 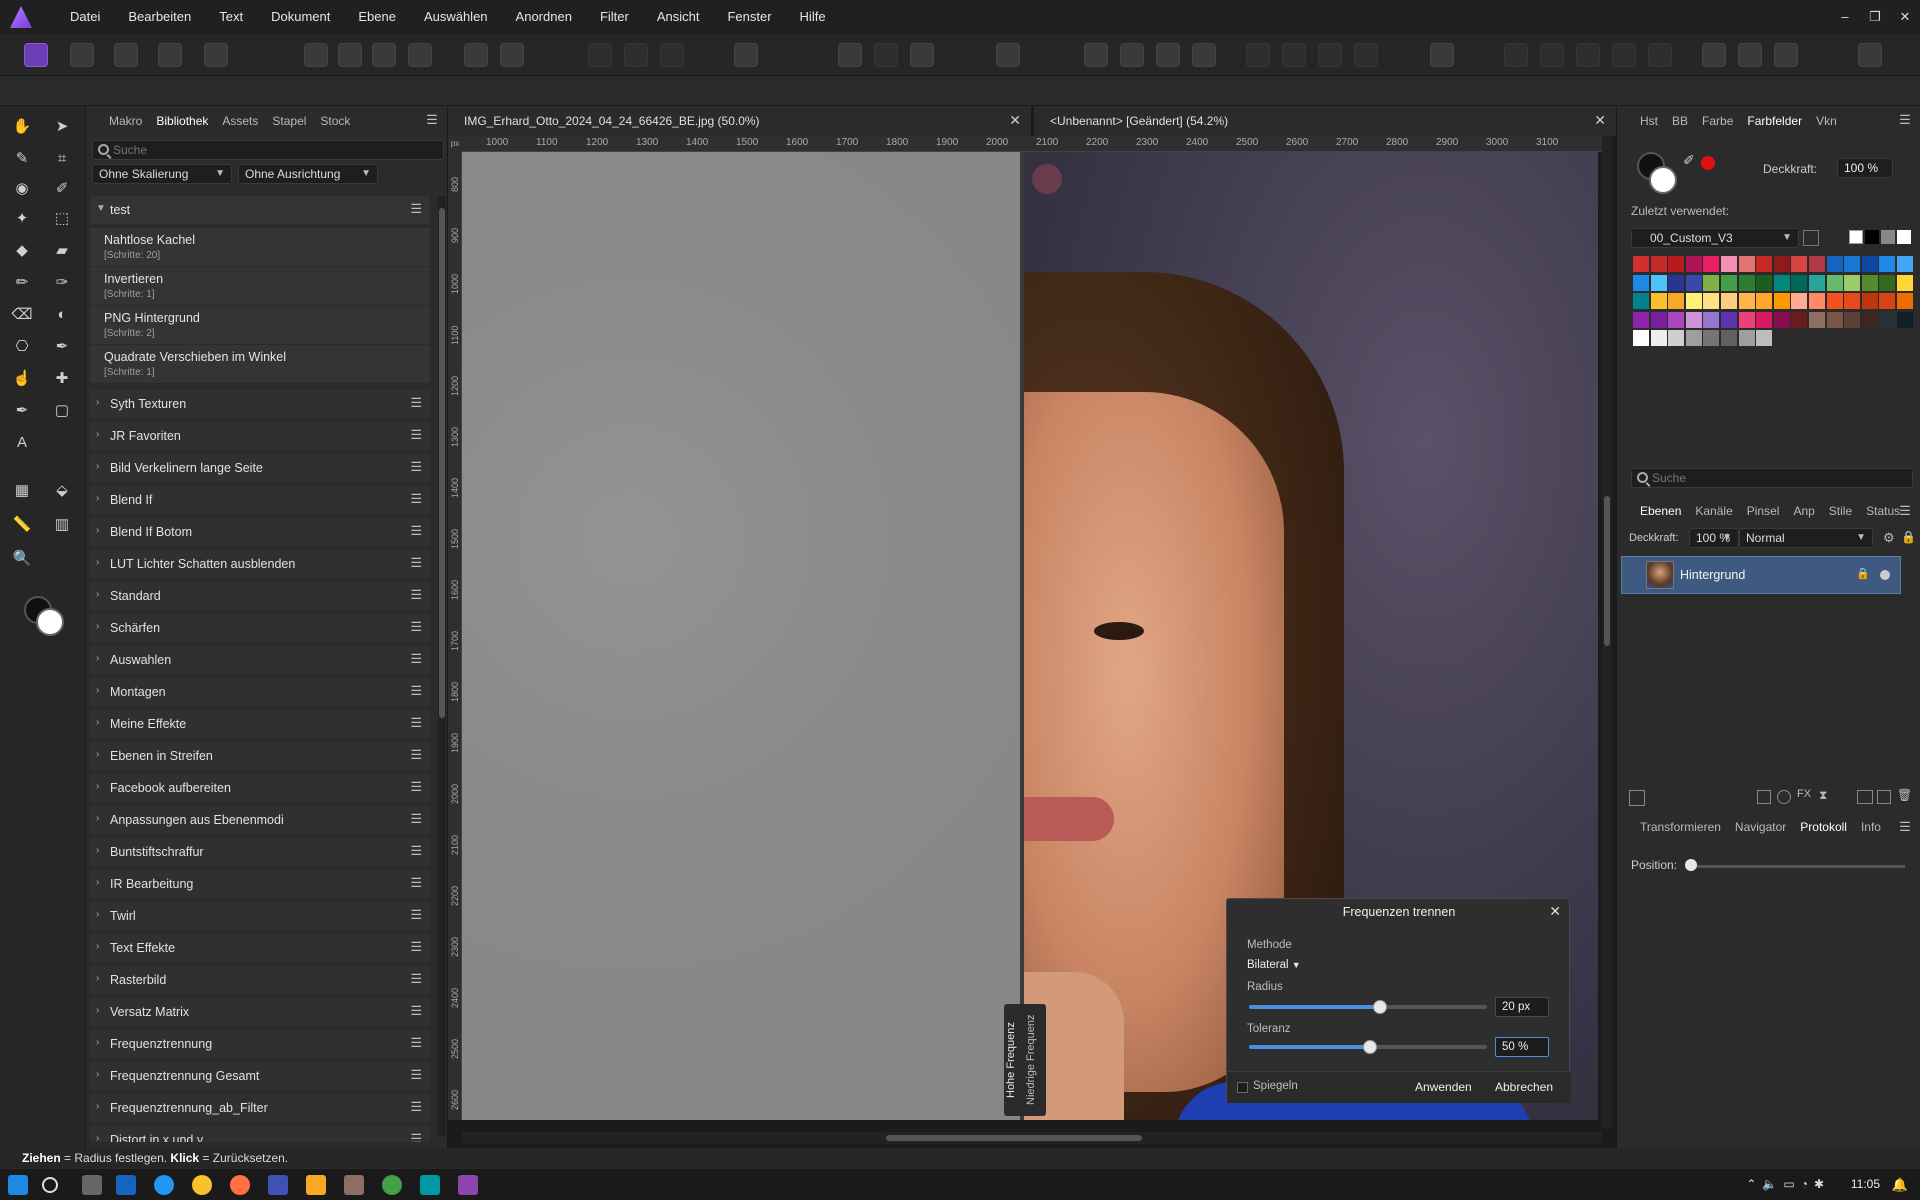 I want to click on panel-menu-icon: ☰, so click(x=1905, y=120).